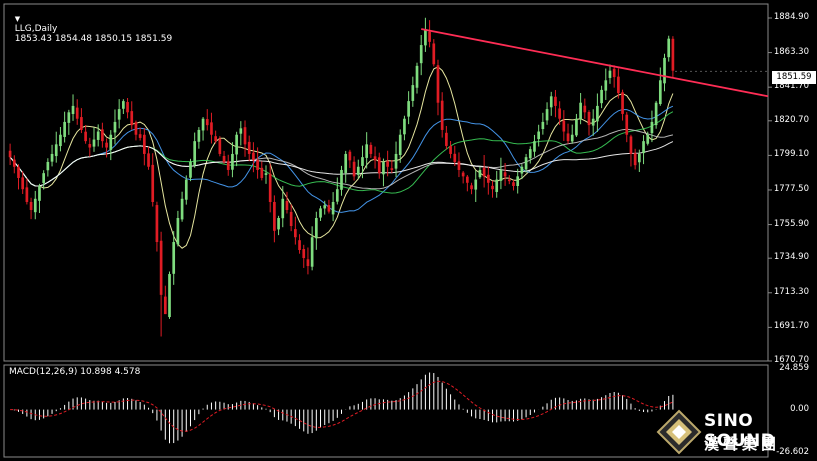 The image size is (817, 461). I want to click on trendline, so click(595, 63).